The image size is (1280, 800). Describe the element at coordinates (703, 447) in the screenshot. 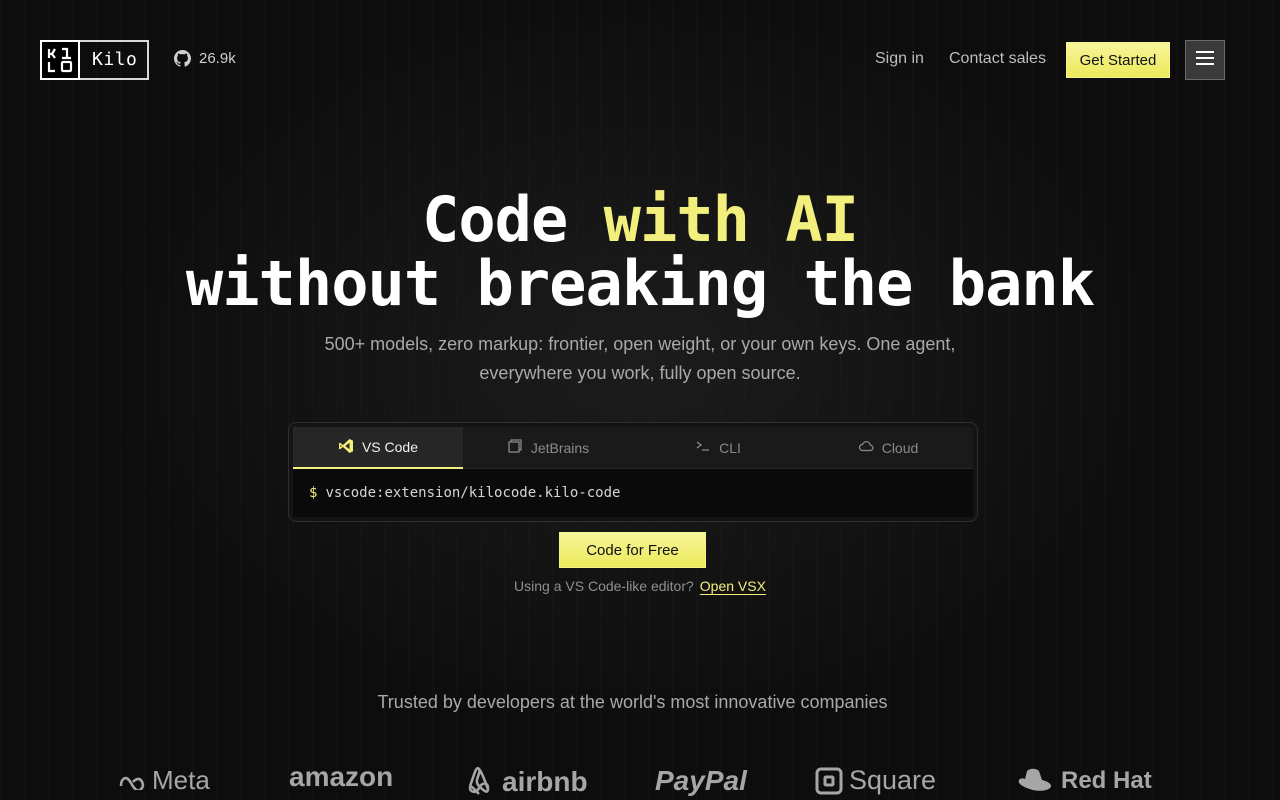

I see `terminal-icon` at that location.